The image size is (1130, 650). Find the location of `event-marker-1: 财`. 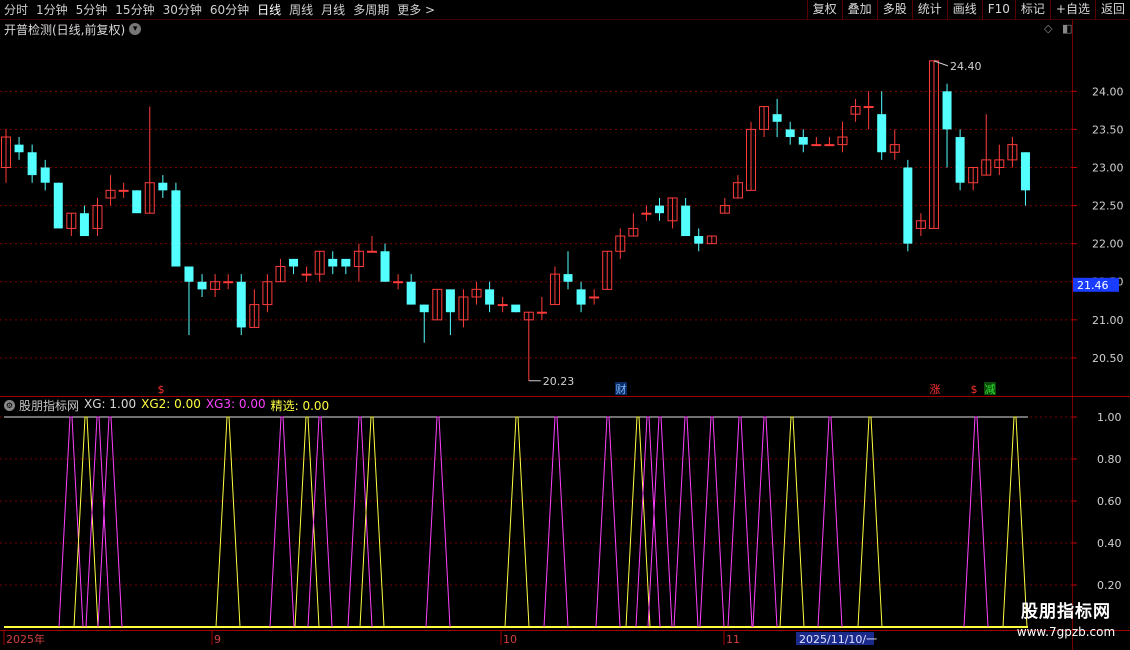

event-marker-1: 财 is located at coordinates (621, 389).